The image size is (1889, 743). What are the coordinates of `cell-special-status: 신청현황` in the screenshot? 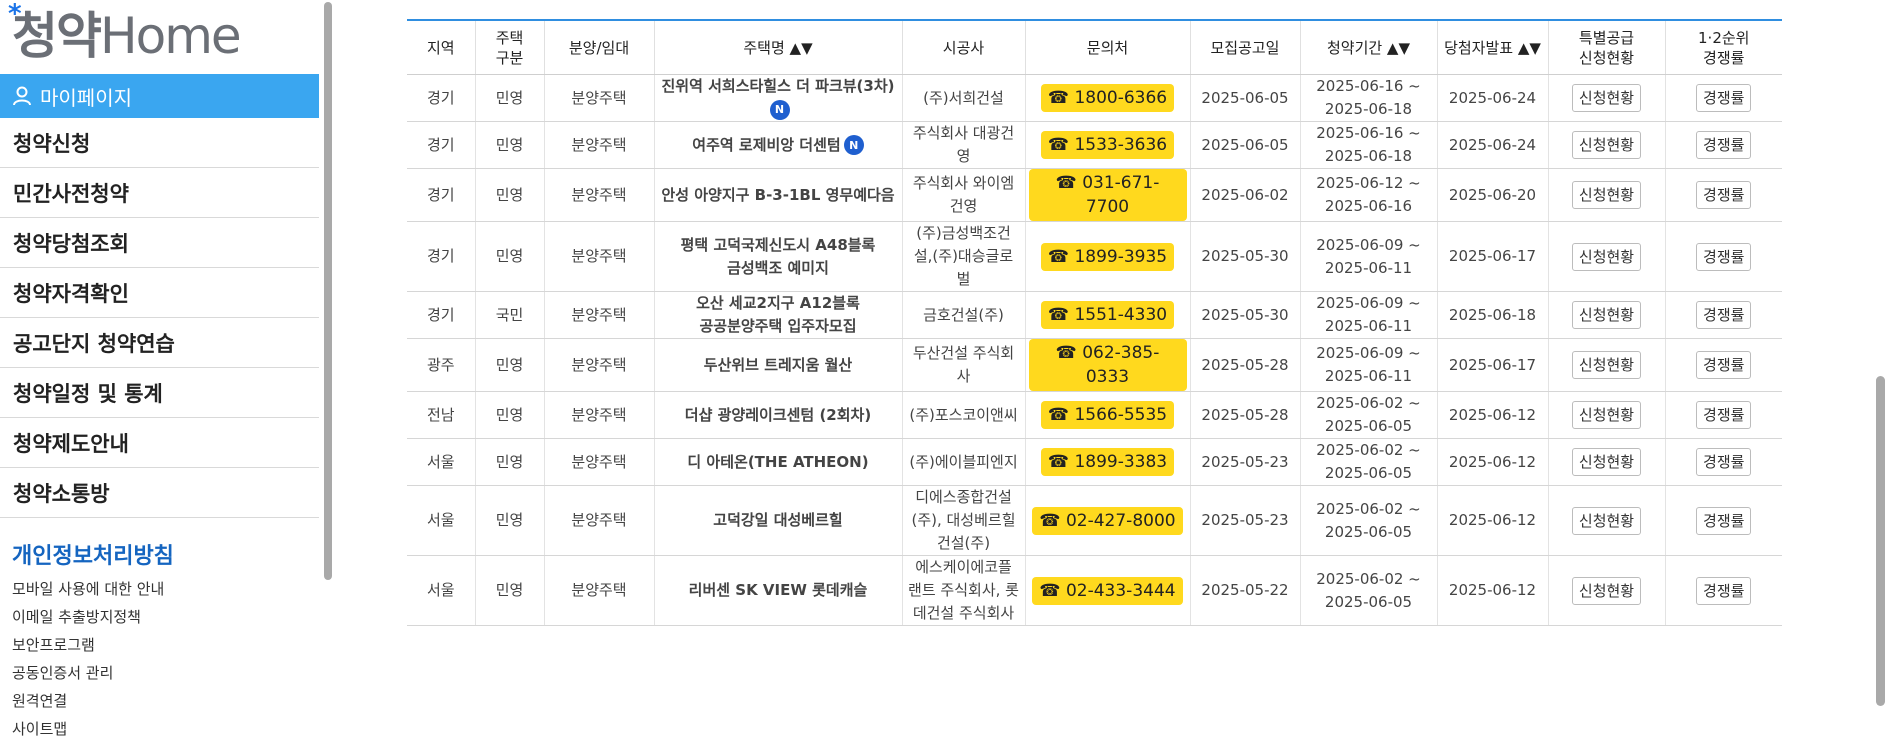 It's located at (1606, 590).